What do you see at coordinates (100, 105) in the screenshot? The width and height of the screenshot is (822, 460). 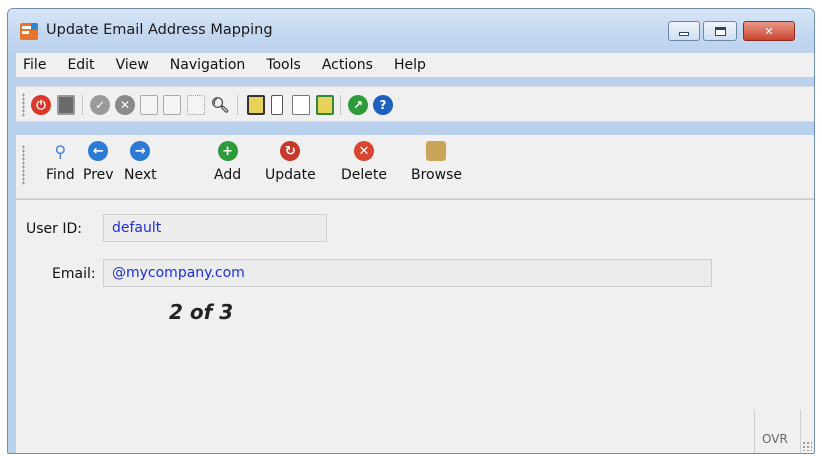 I see `check-icon: ✓` at bounding box center [100, 105].